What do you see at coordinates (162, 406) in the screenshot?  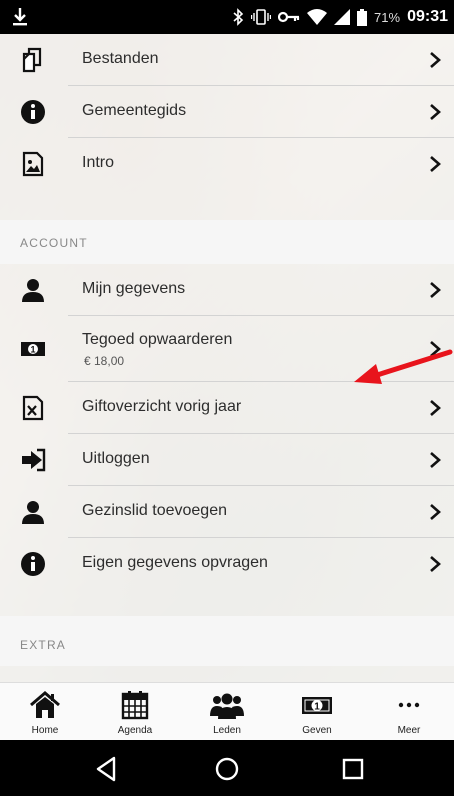 I see `menu-item-label: Giftoverzicht vorig jaar` at bounding box center [162, 406].